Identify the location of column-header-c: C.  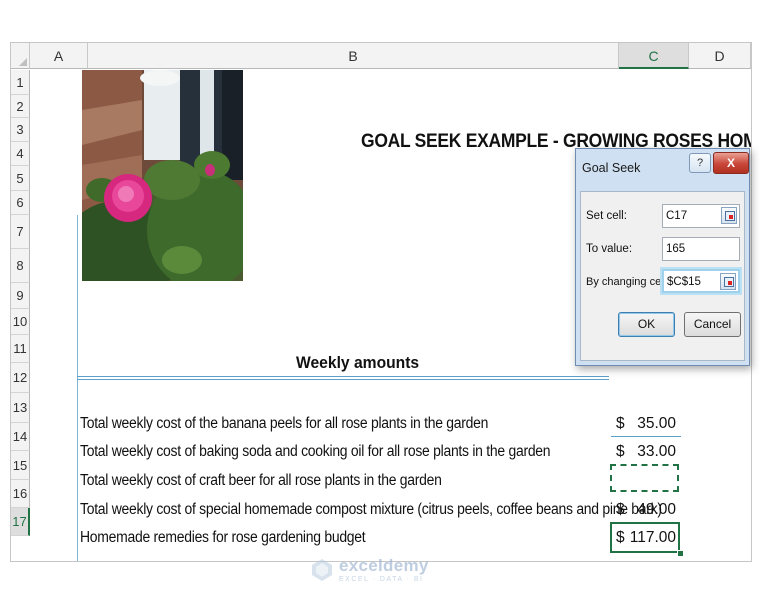
(654, 56).